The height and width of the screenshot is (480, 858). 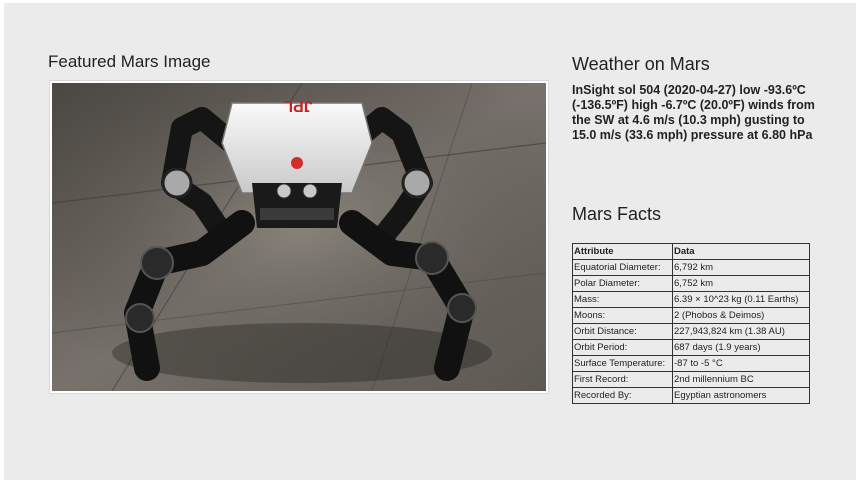 What do you see at coordinates (741, 347) in the screenshot?
I see `table-cell-data: 687 days (1.9 years)` at bounding box center [741, 347].